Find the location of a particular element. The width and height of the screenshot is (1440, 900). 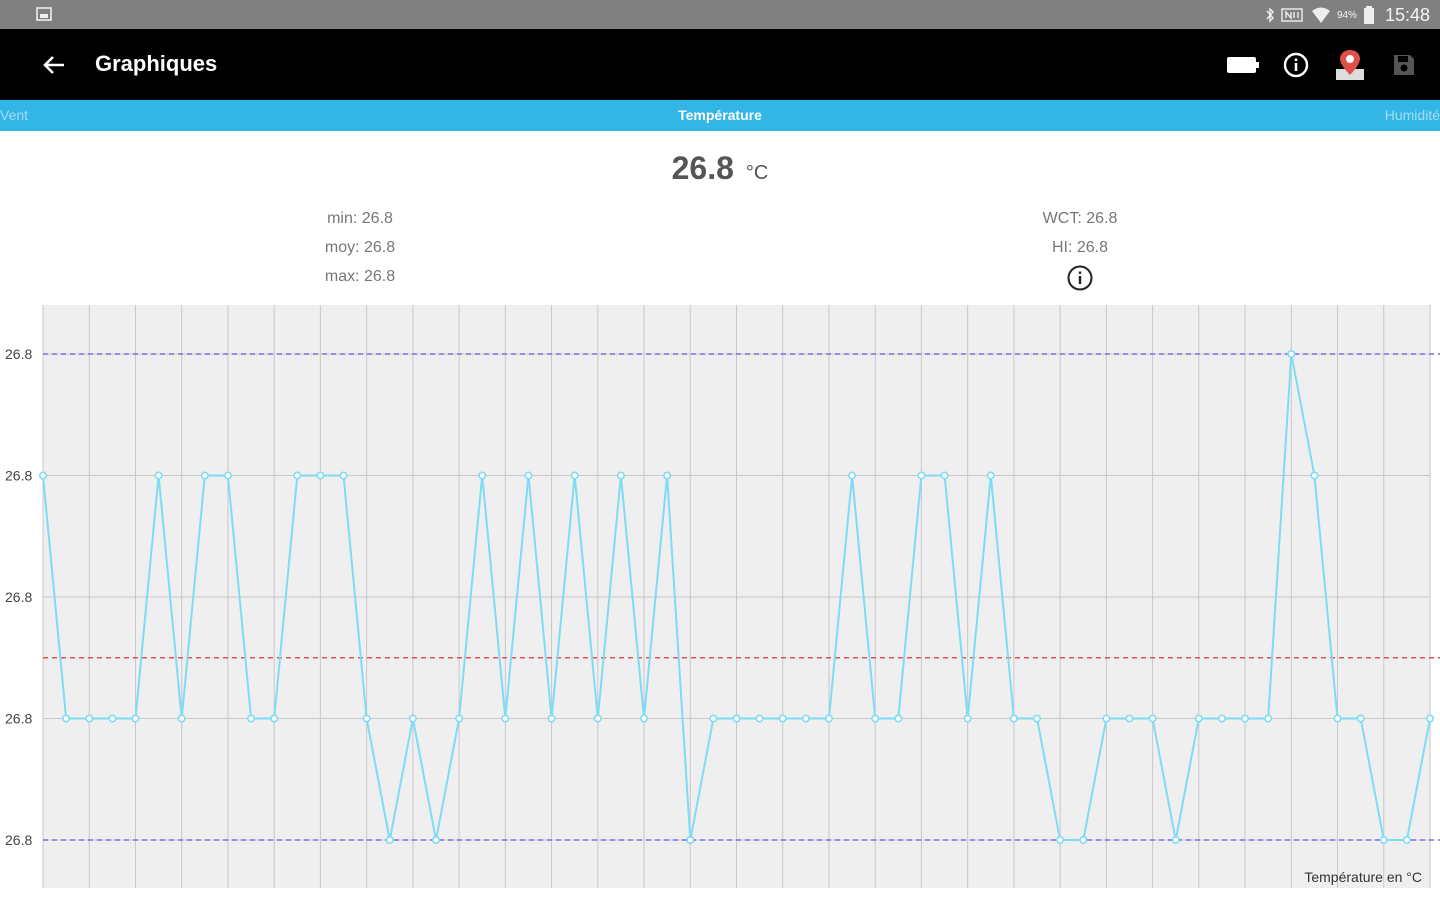

stat-avg: moy: 26.8 is located at coordinates (360, 247).